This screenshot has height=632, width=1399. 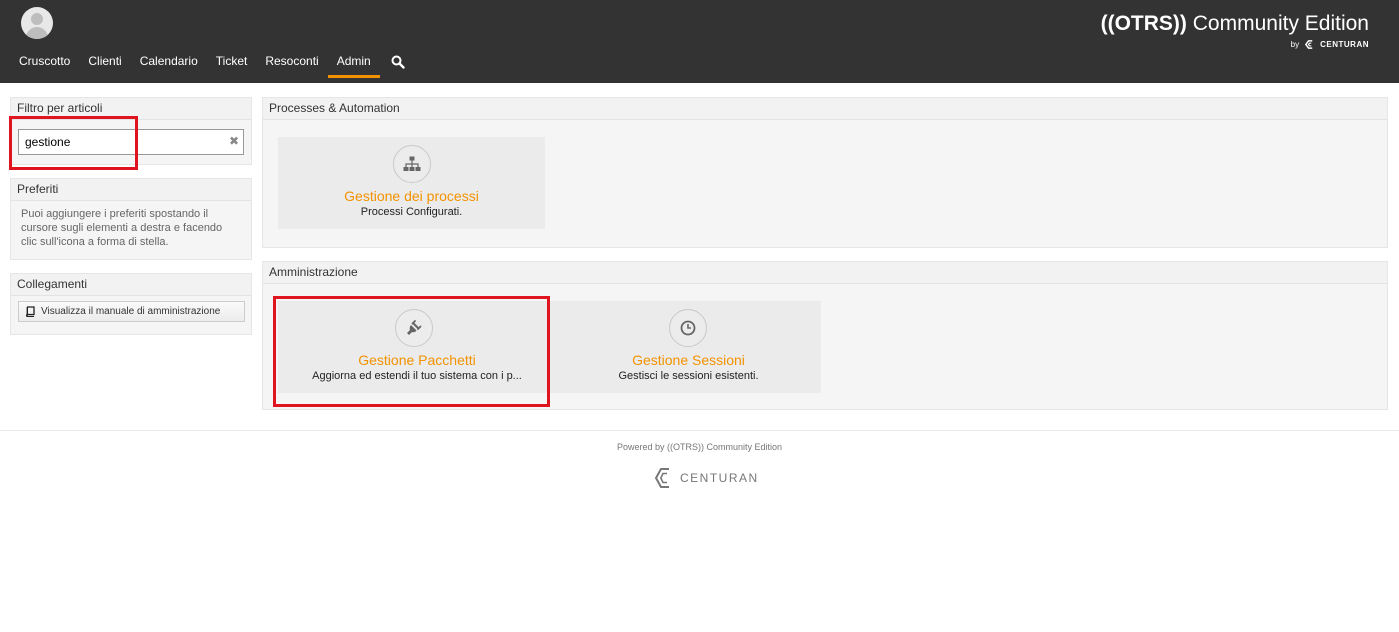 What do you see at coordinates (232, 64) in the screenshot?
I see `nav-ticket: Ticket` at bounding box center [232, 64].